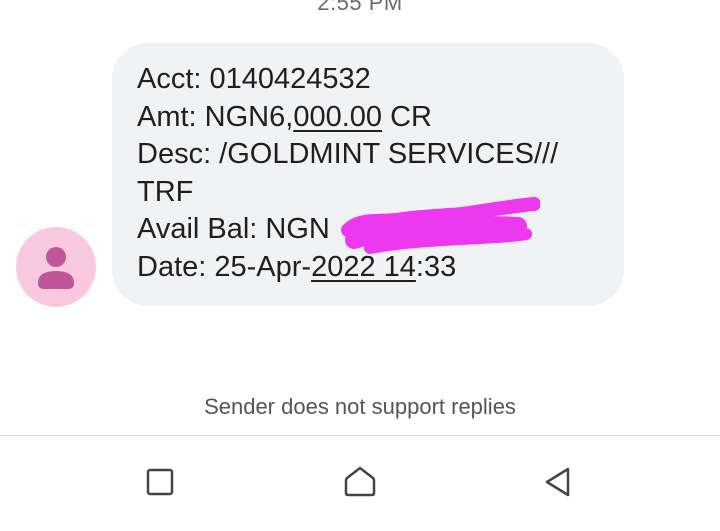 This screenshot has height=531, width=720. I want to click on balance-redaction-scribble, so click(440, 225).